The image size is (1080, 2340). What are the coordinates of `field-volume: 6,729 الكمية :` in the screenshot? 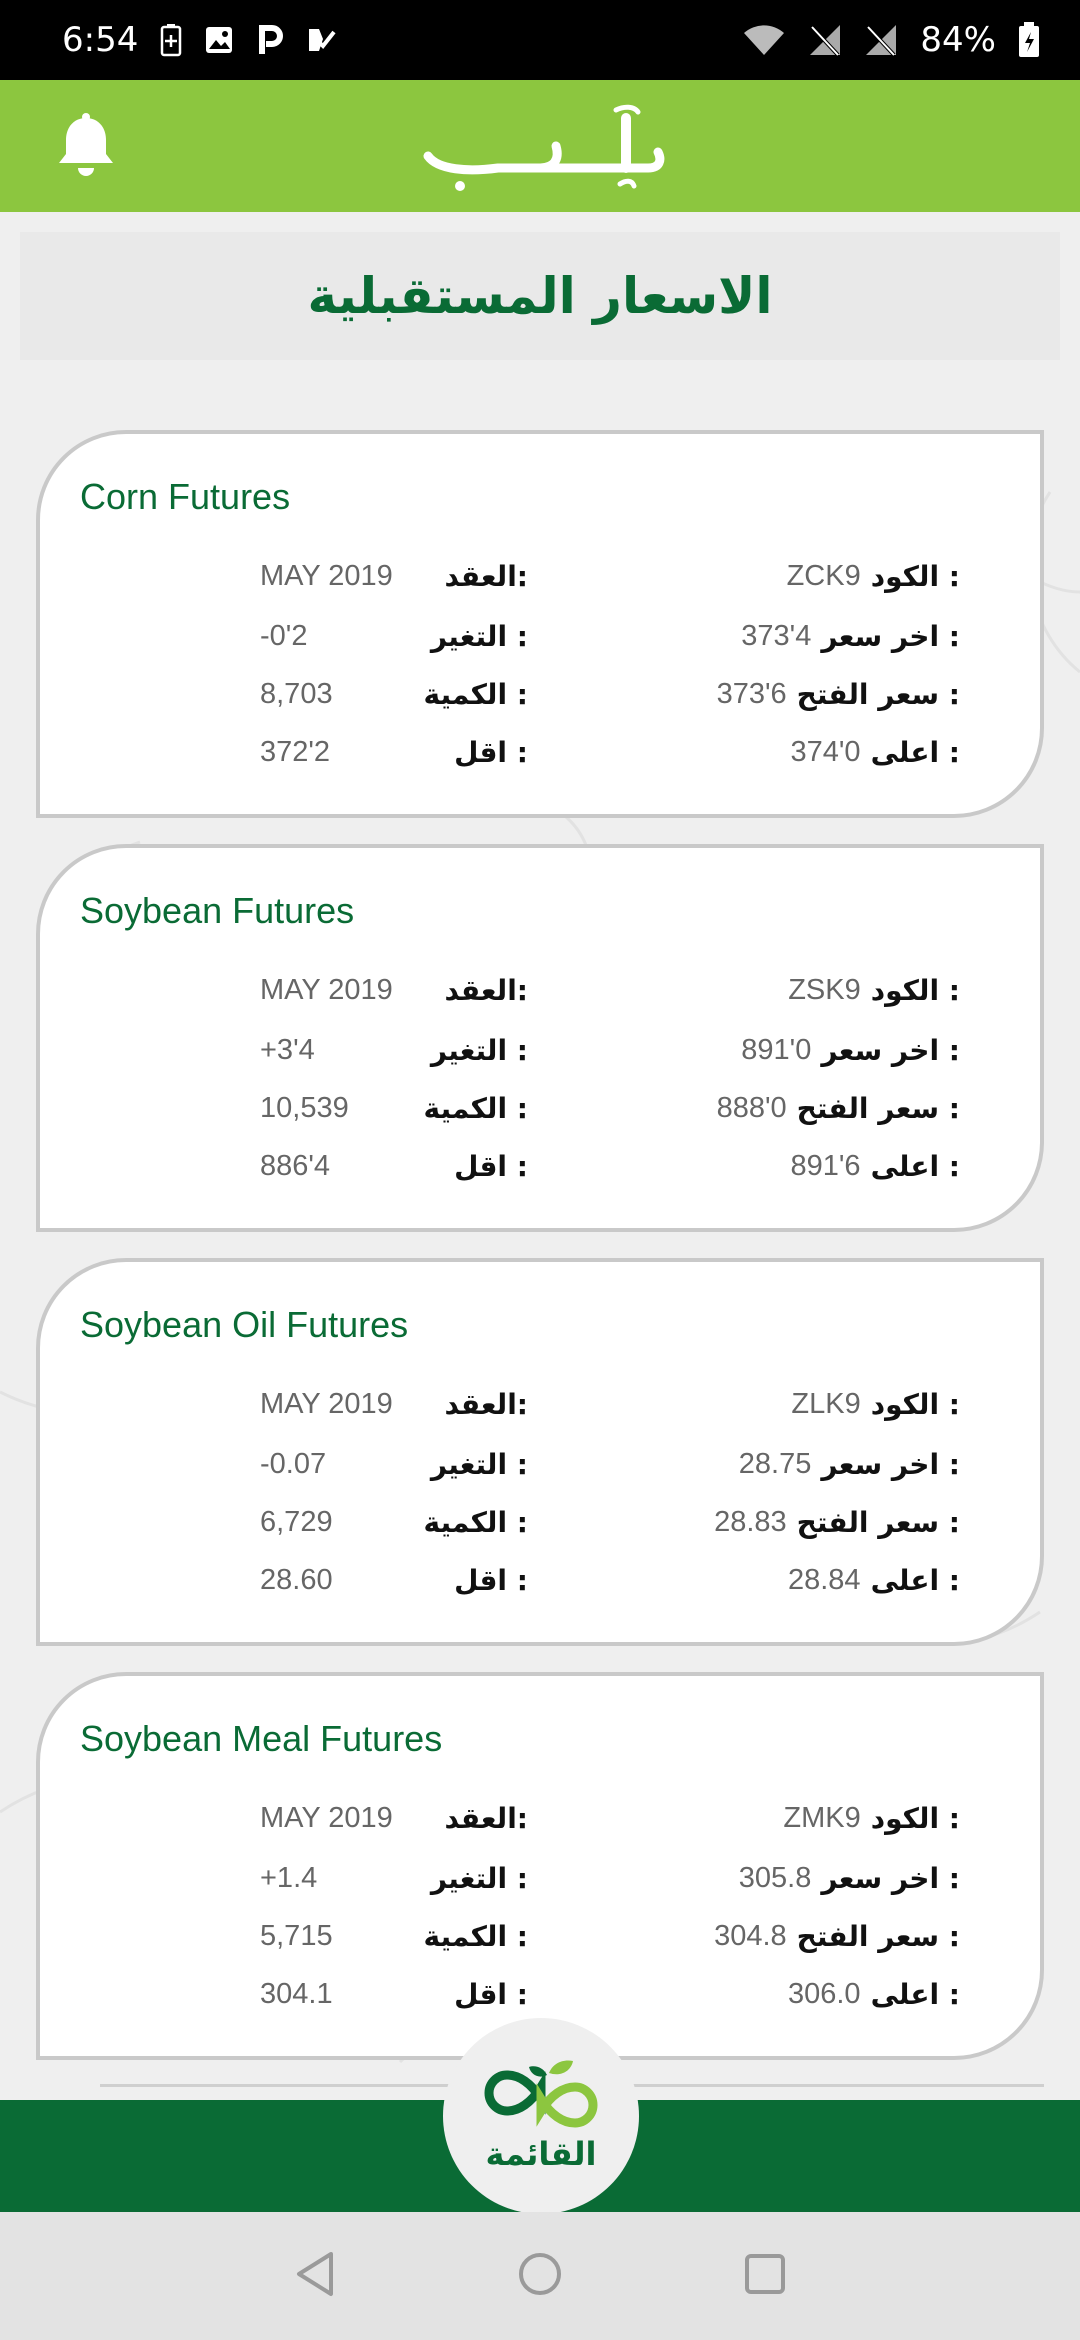 It's located at (394, 1522).